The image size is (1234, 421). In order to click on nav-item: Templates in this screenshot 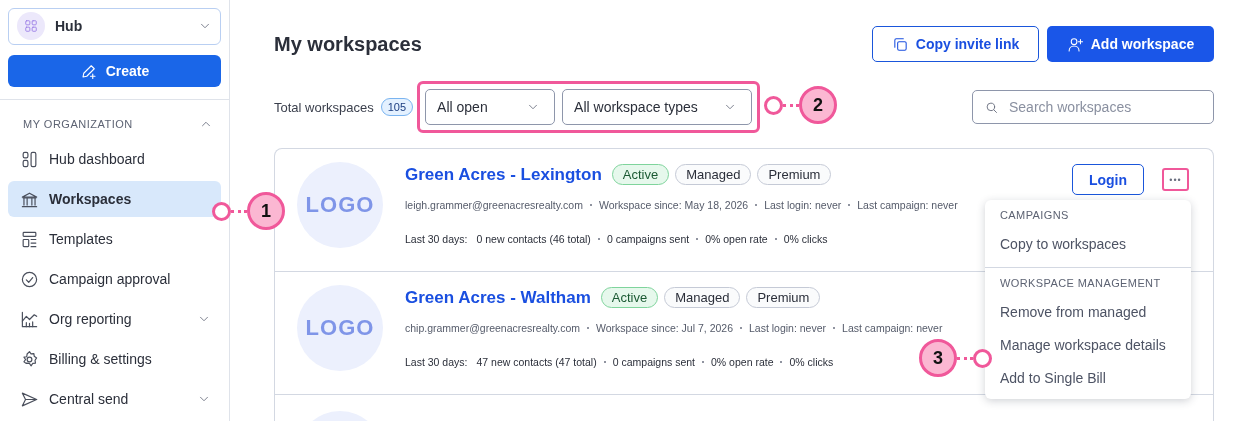, I will do `click(114, 239)`.